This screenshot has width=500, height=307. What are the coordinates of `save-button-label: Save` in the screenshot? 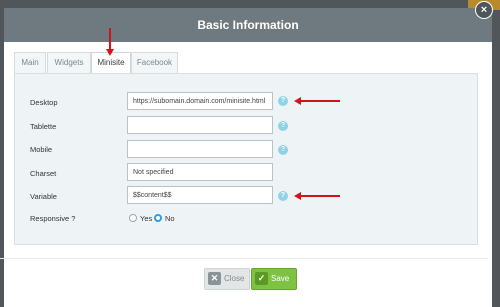 It's located at (280, 278).